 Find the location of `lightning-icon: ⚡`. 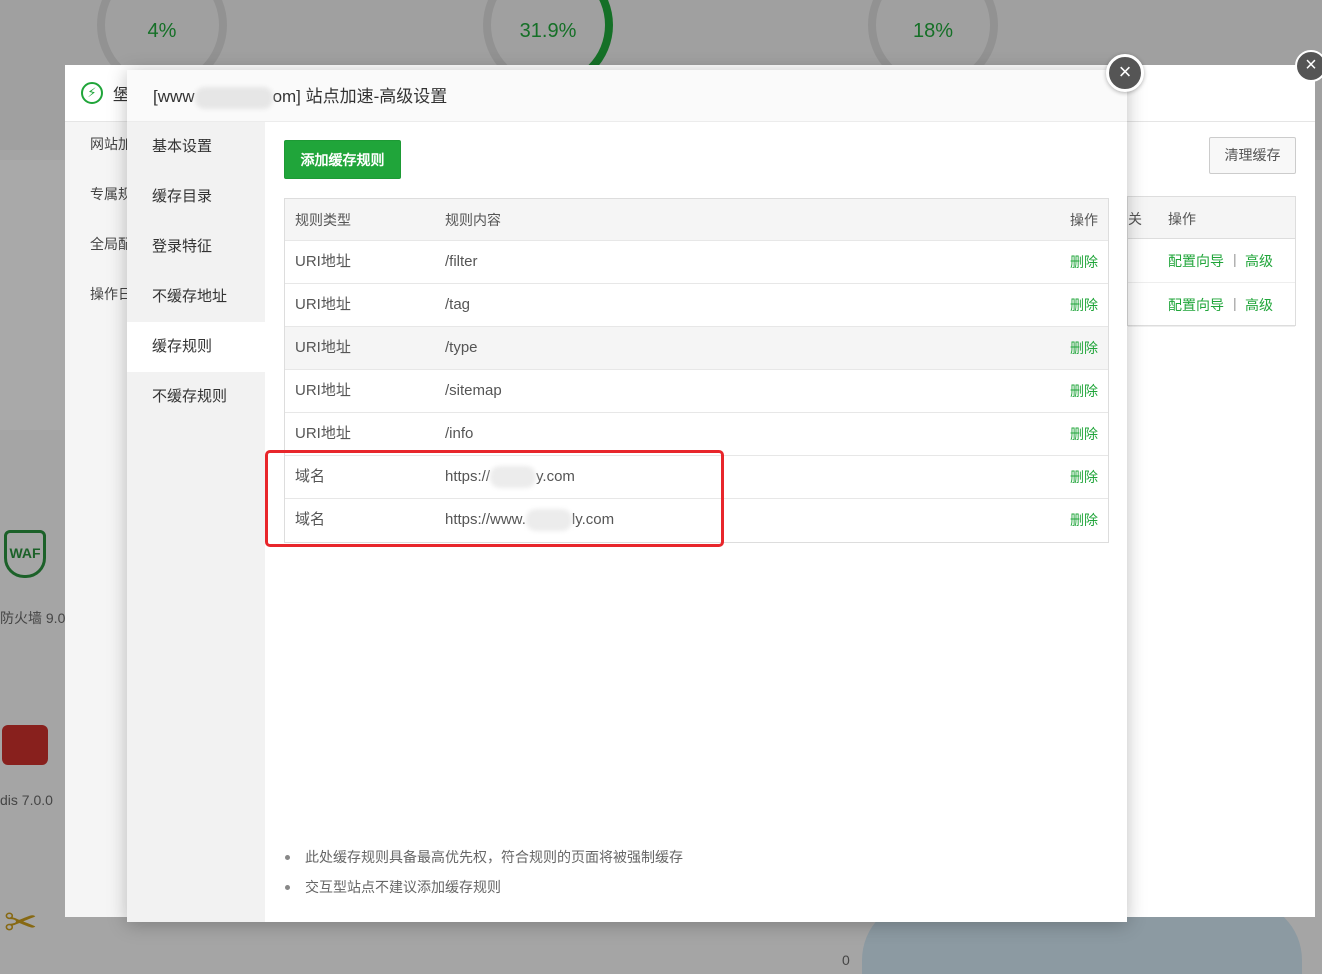

lightning-icon: ⚡ is located at coordinates (92, 93).